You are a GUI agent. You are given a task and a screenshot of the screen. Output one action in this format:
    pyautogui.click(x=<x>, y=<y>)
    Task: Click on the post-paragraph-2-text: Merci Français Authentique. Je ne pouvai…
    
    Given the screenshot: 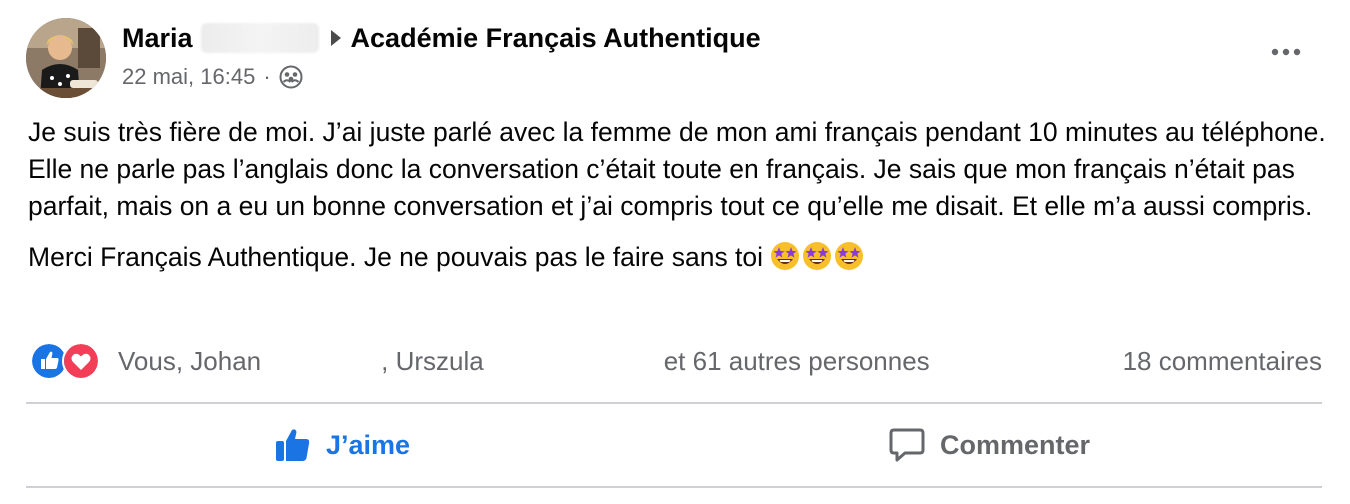 What is the action you would take?
    pyautogui.click(x=396, y=257)
    